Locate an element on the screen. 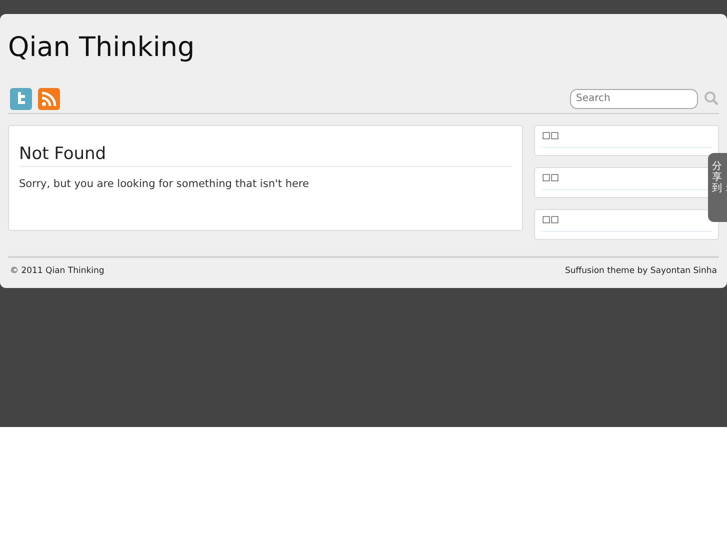 The width and height of the screenshot is (727, 545). search-icon is located at coordinates (711, 98).